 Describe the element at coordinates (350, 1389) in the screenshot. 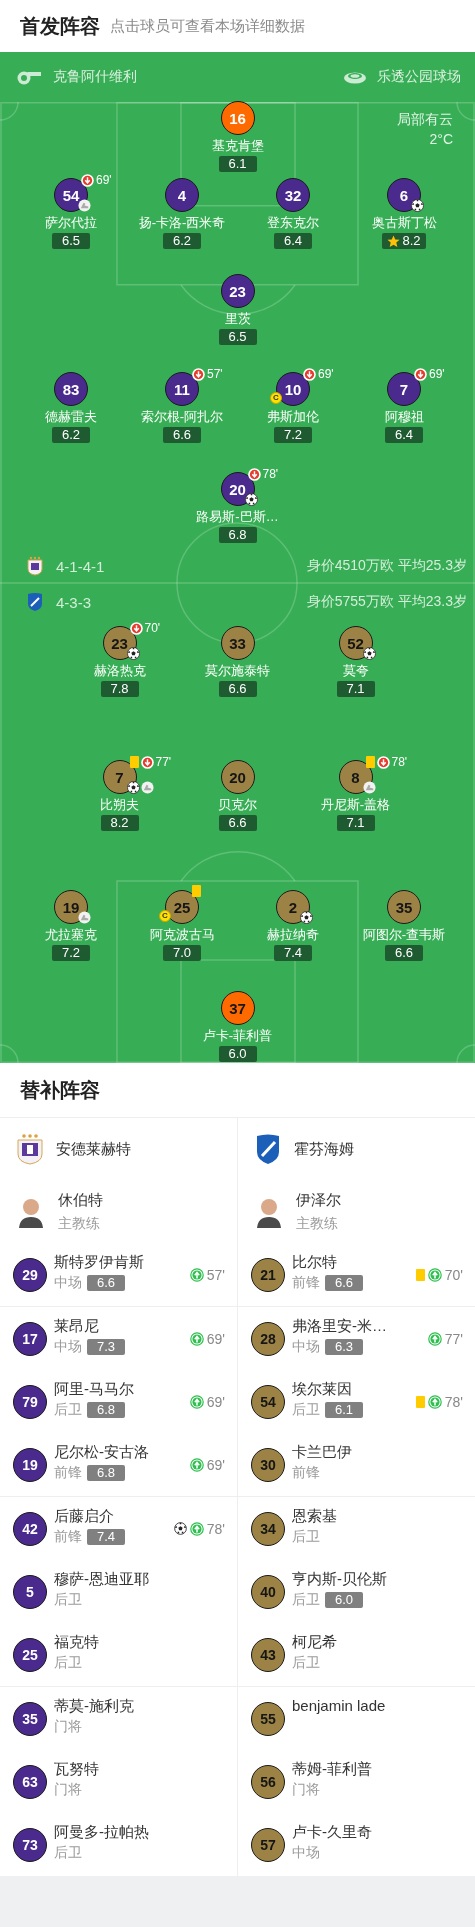

I see `player-name: 埃尔莱因` at that location.